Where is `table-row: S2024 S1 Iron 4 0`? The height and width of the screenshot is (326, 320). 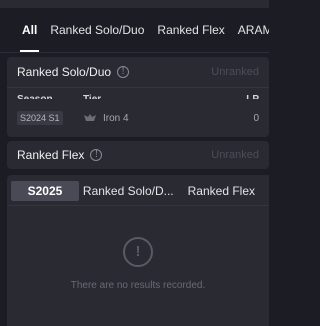 table-row: S2024 S1 Iron 4 0 is located at coordinates (138, 118).